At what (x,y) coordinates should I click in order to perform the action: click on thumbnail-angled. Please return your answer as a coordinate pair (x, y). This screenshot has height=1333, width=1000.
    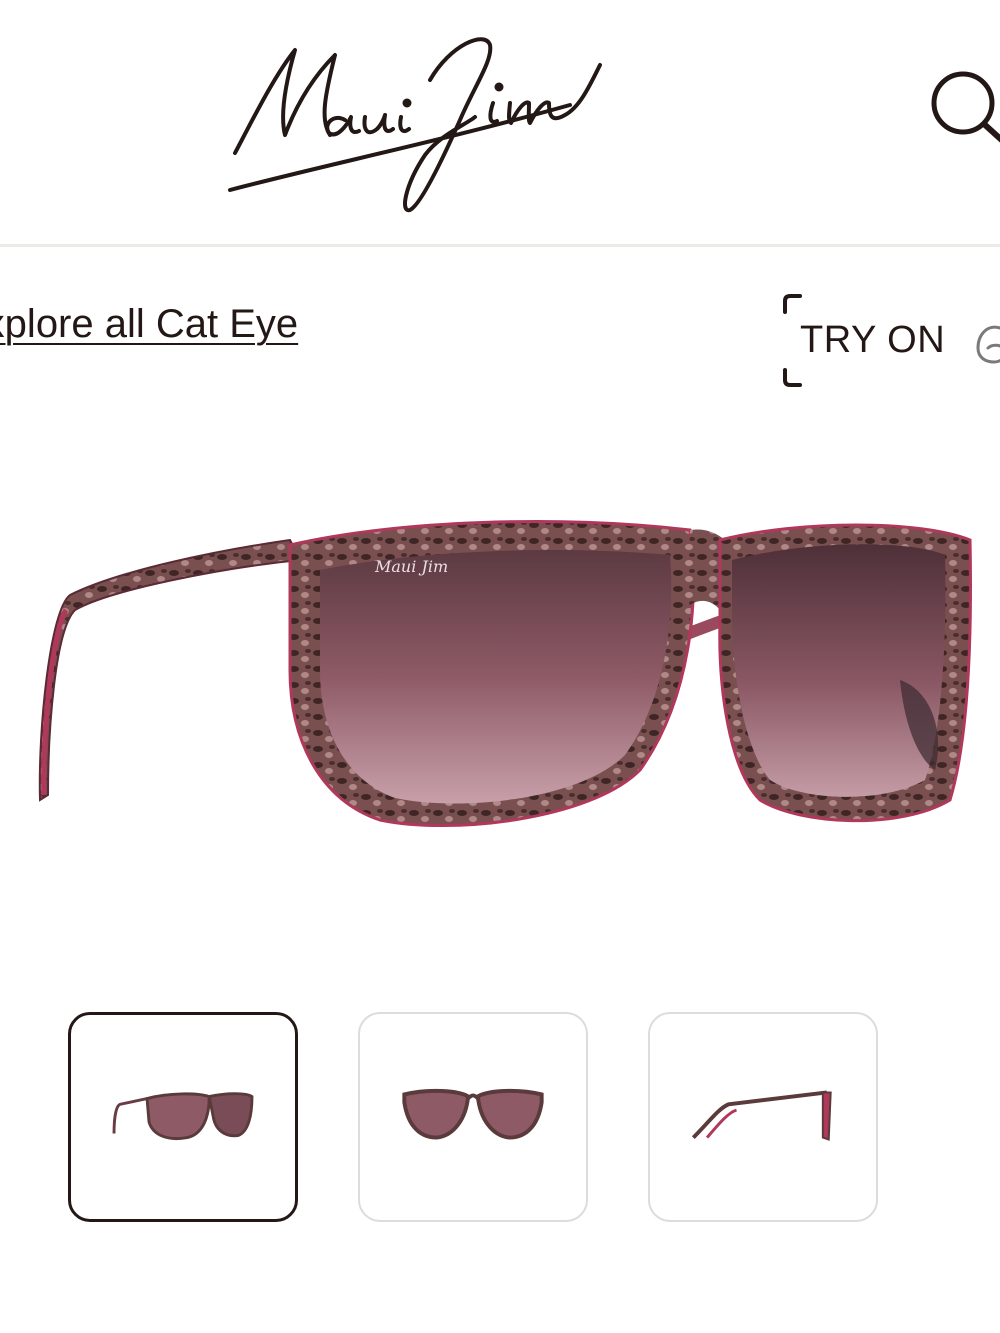
    Looking at the image, I should click on (183, 1117).